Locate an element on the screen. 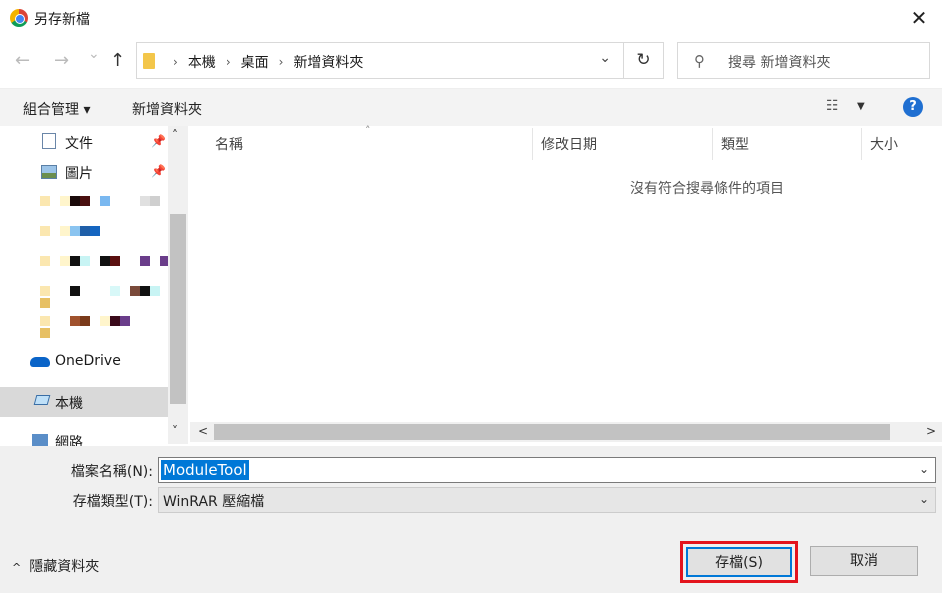 This screenshot has height=593, width=942. breadcrumb-item-desktop: 桌面 is located at coordinates (255, 62).